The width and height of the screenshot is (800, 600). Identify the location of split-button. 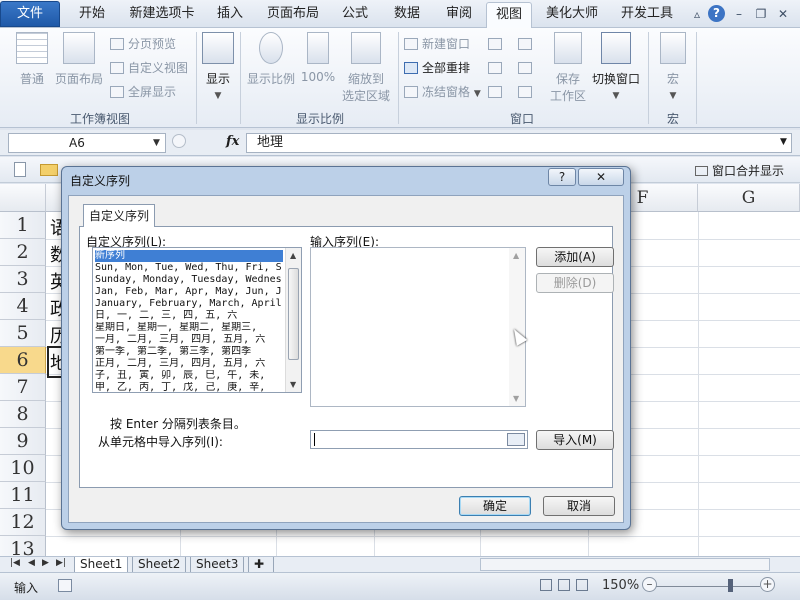
(497, 44).